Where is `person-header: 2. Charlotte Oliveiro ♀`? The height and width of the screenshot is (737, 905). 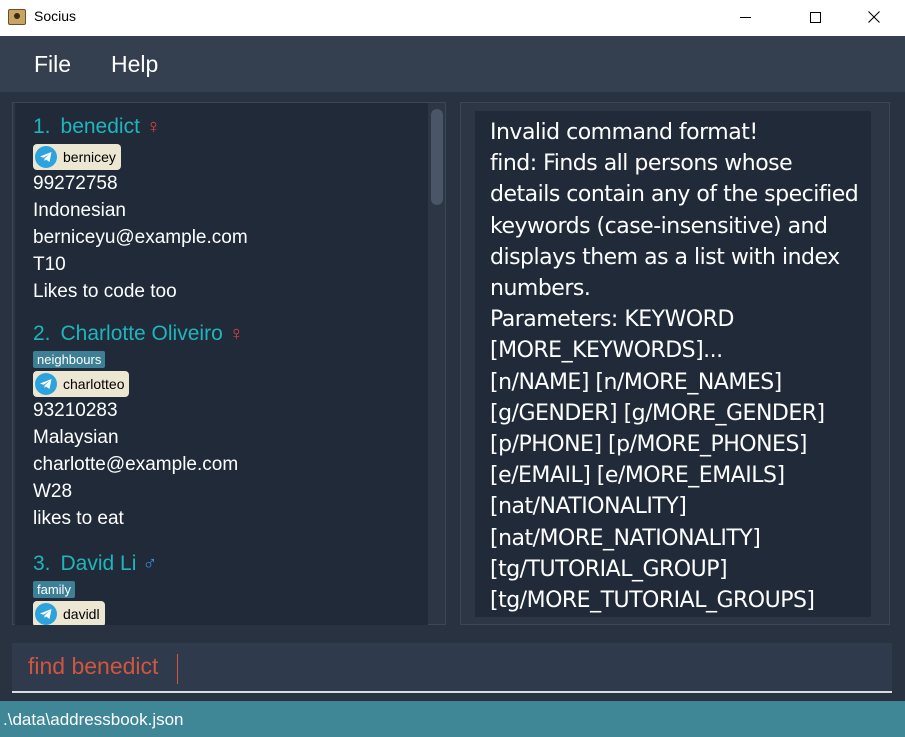
person-header: 2. Charlotte Oliveiro ♀ is located at coordinates (138, 334).